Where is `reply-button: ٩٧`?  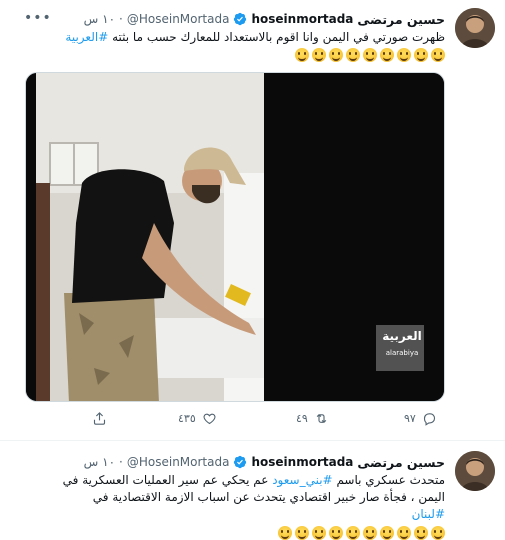 reply-button: ٩٧ is located at coordinates (420, 418).